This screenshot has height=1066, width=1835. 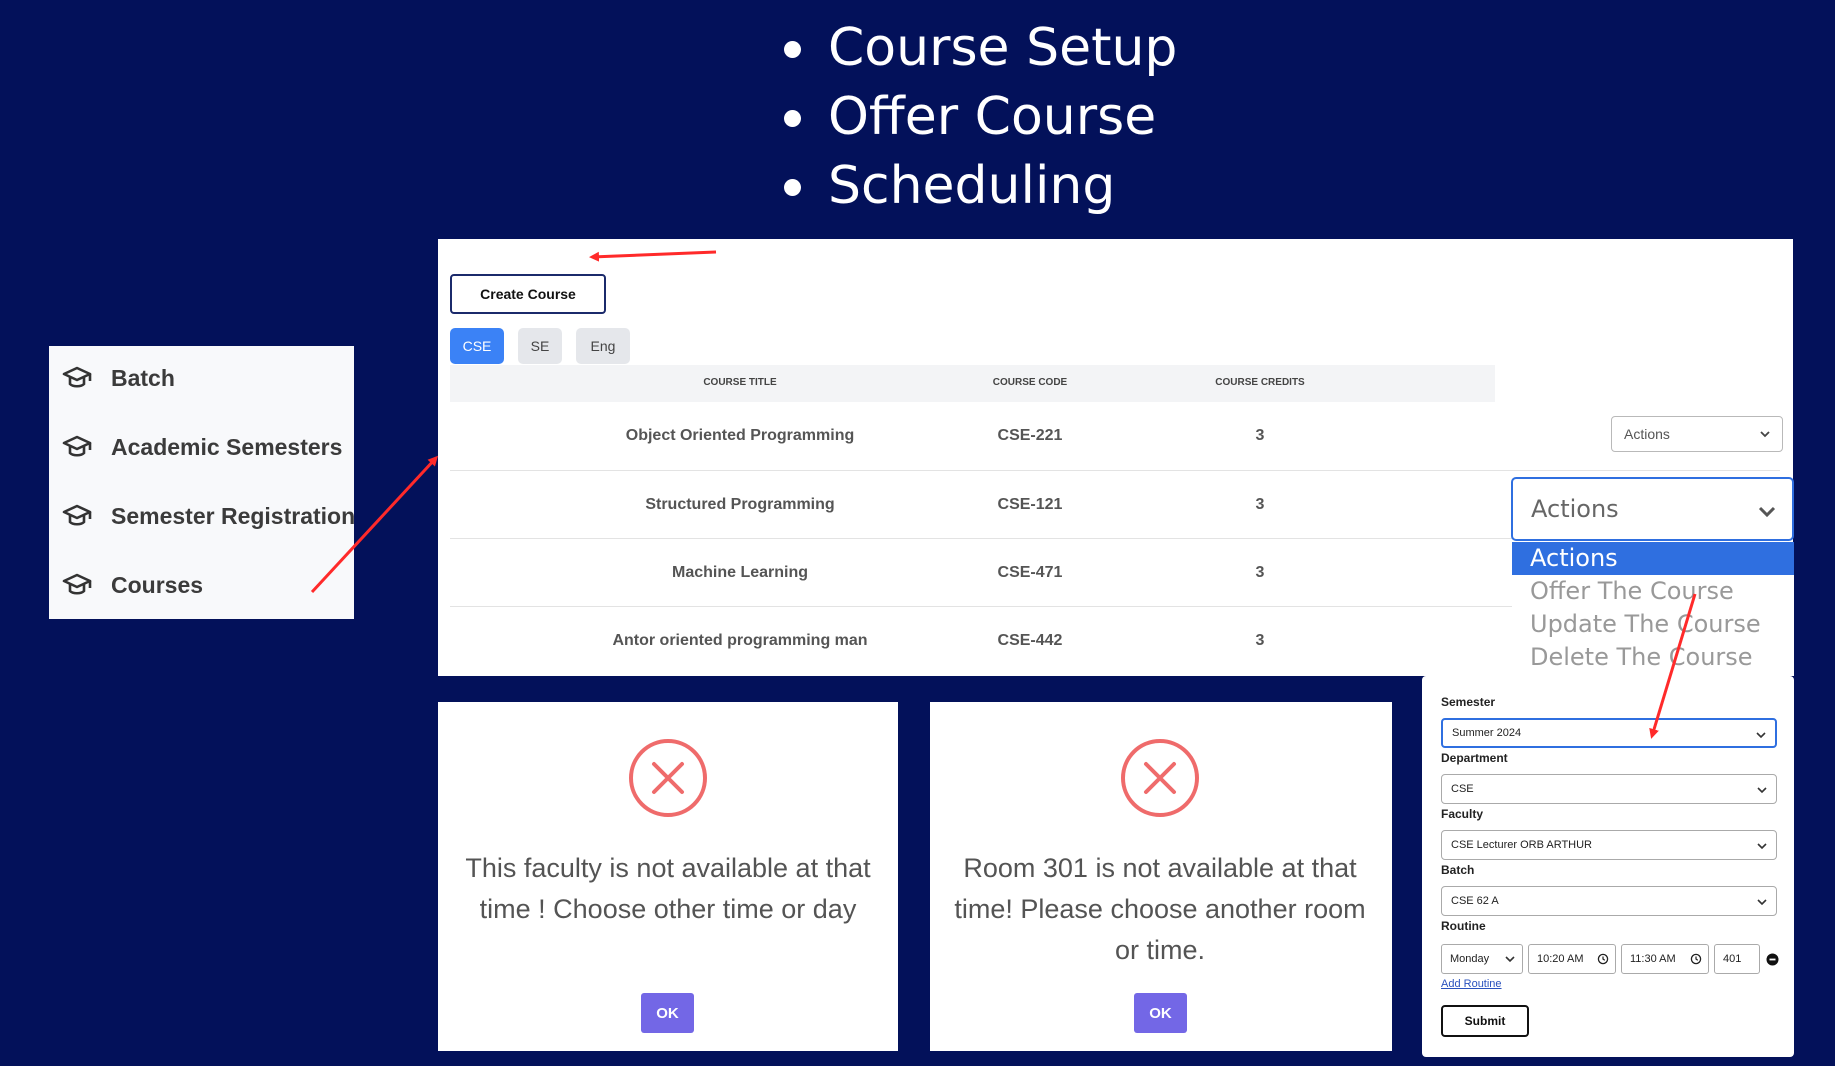 I want to click on sidebar-item-batch: Batch, so click(x=118, y=378).